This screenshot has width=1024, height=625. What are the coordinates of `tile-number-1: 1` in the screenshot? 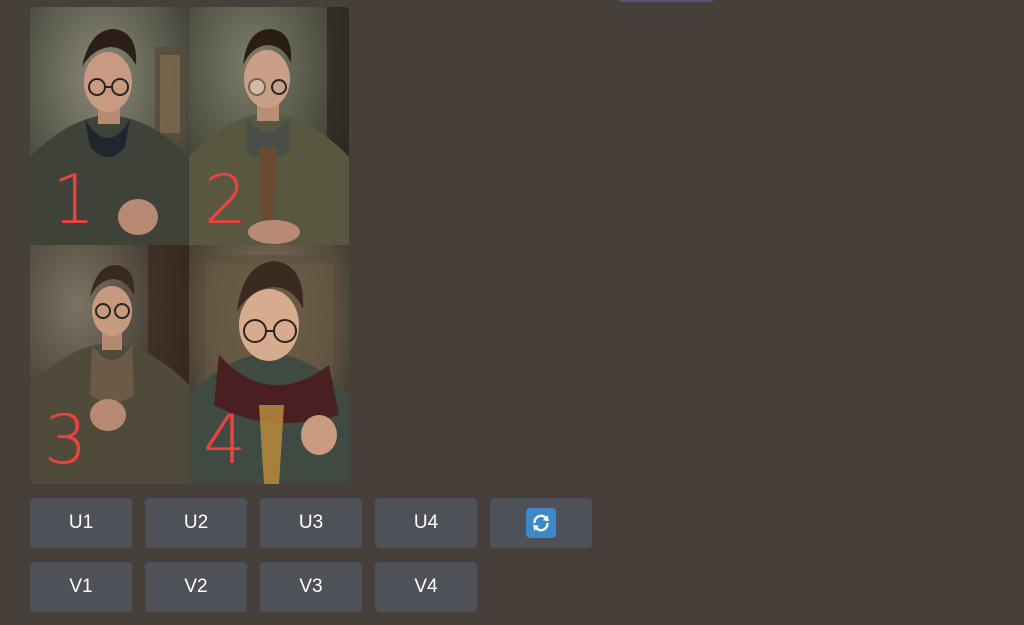 It's located at (74, 200).